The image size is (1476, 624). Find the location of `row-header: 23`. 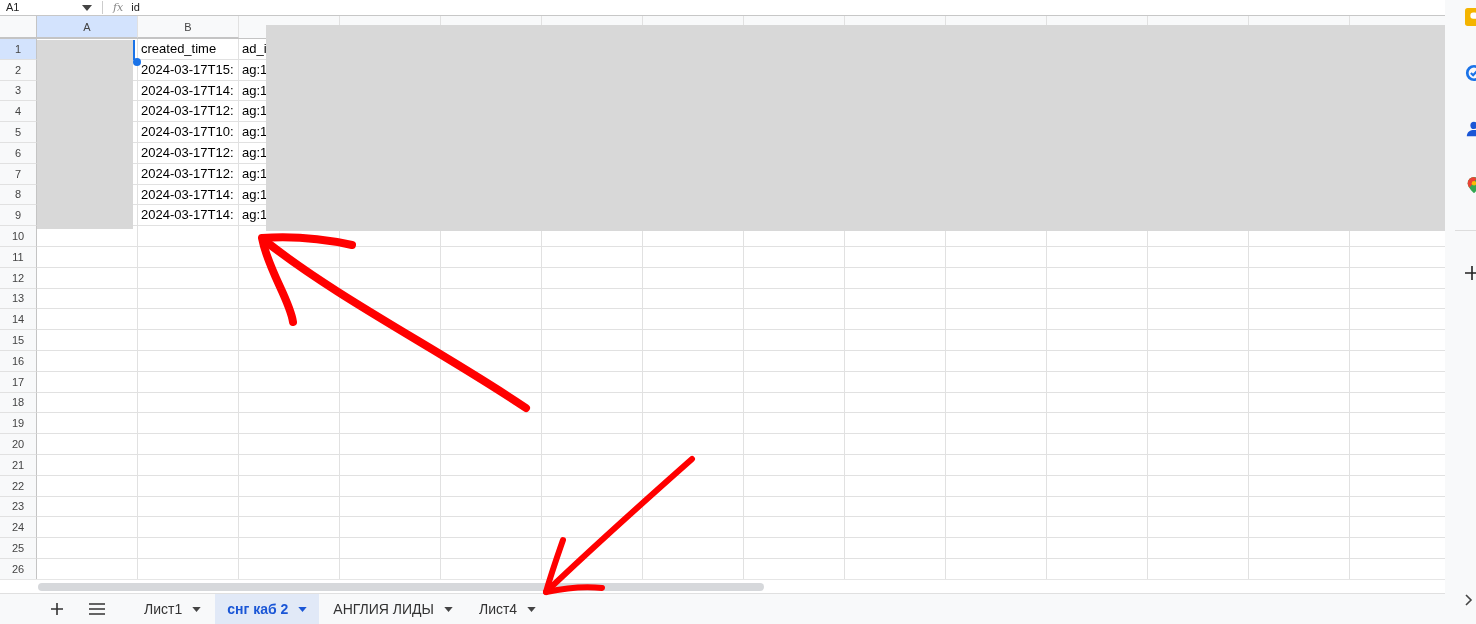

row-header: 23 is located at coordinates (18, 507).